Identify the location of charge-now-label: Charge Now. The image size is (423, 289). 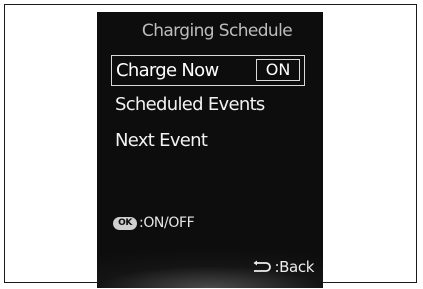
(167, 70).